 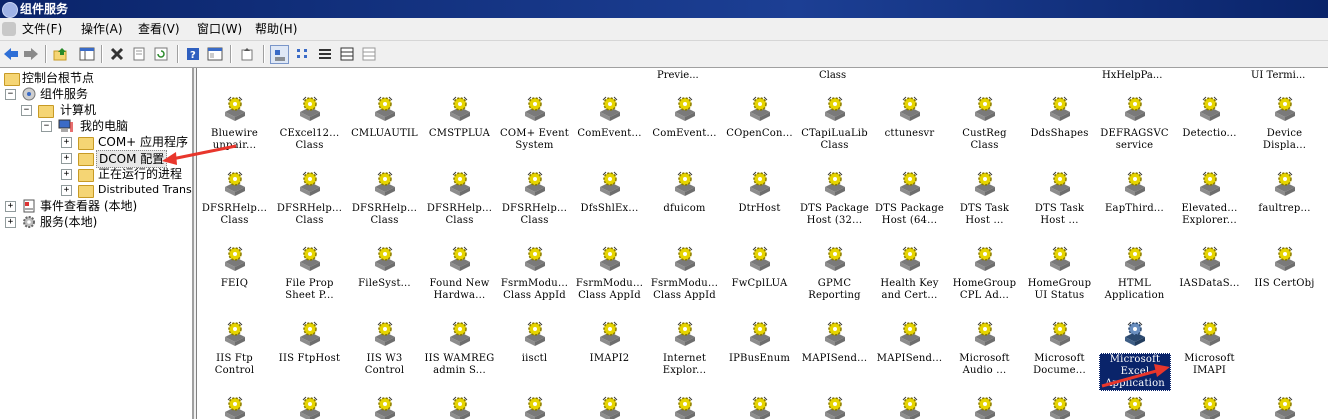 What do you see at coordinates (1059, 279) in the screenshot?
I see `dcom-object-item: HomeGroup UI Status` at bounding box center [1059, 279].